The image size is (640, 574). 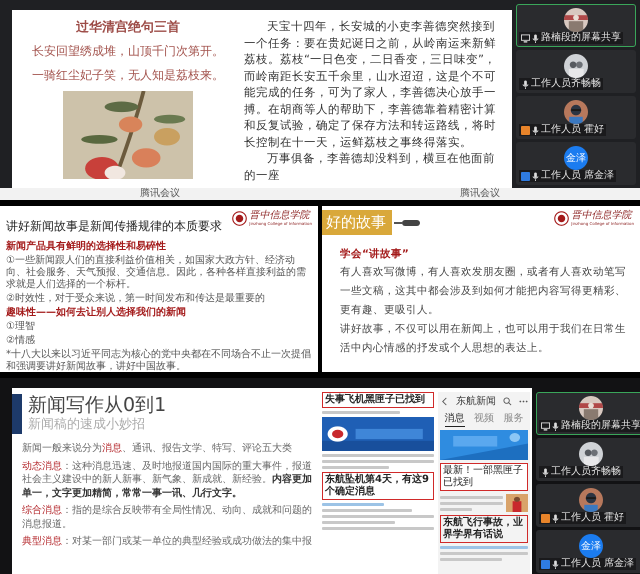 What do you see at coordinates (484, 529) in the screenshot?
I see `headline: 东航飞行事故，业界学界有话说` at bounding box center [484, 529].